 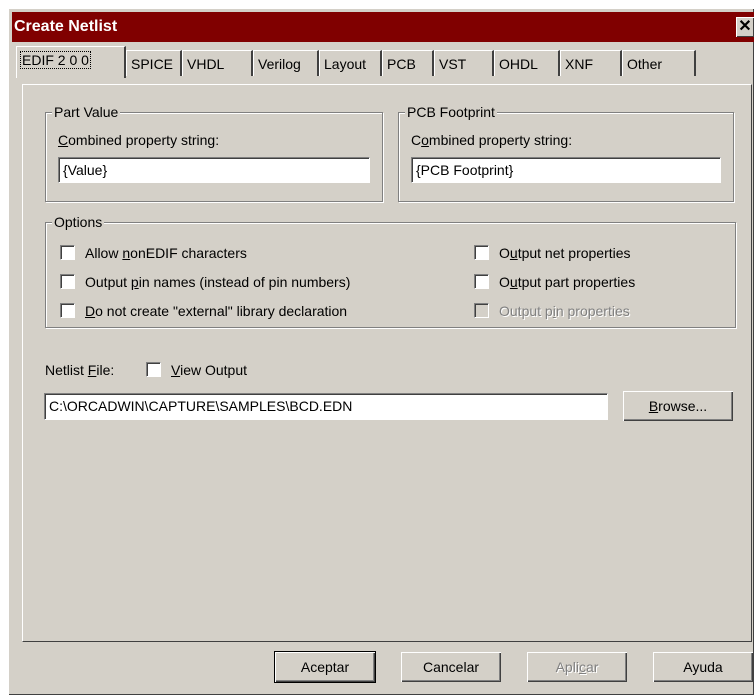 I want to click on netlist-file-label: Netlist File:, so click(x=79, y=370).